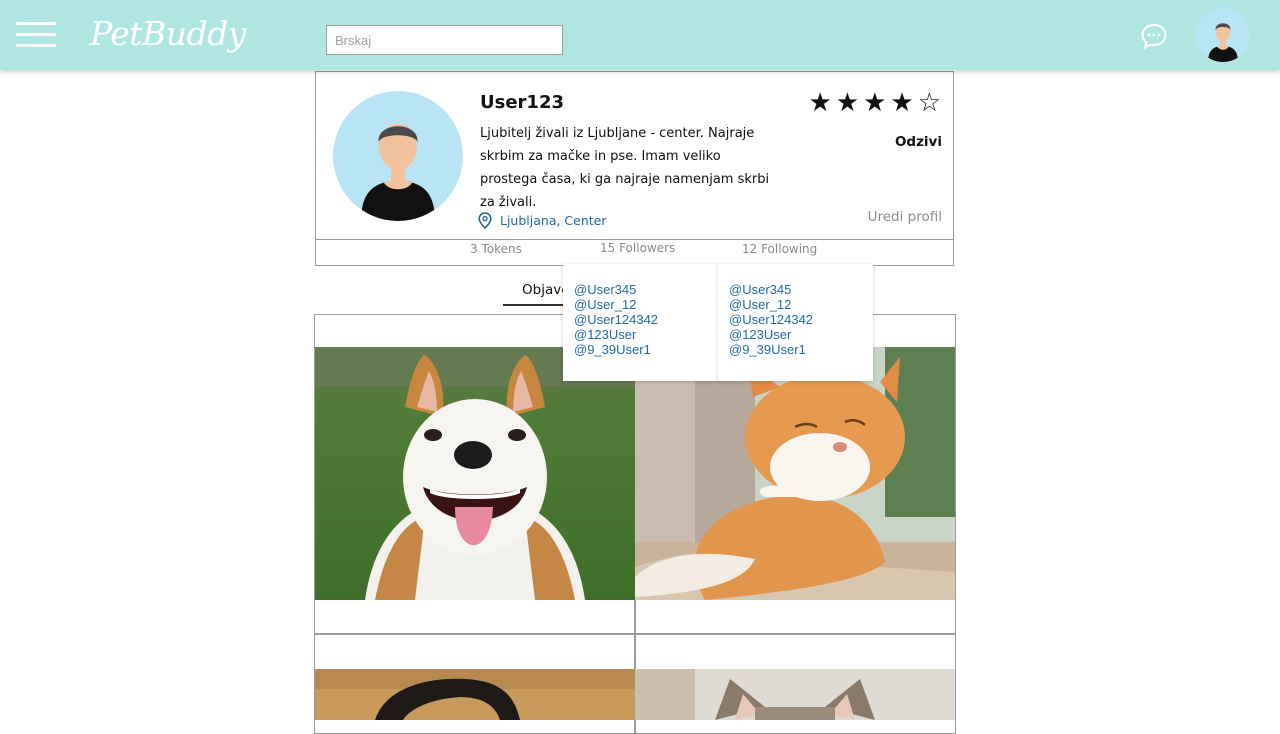  Describe the element at coordinates (36, 35) in the screenshot. I see `hamburger-icon` at that location.